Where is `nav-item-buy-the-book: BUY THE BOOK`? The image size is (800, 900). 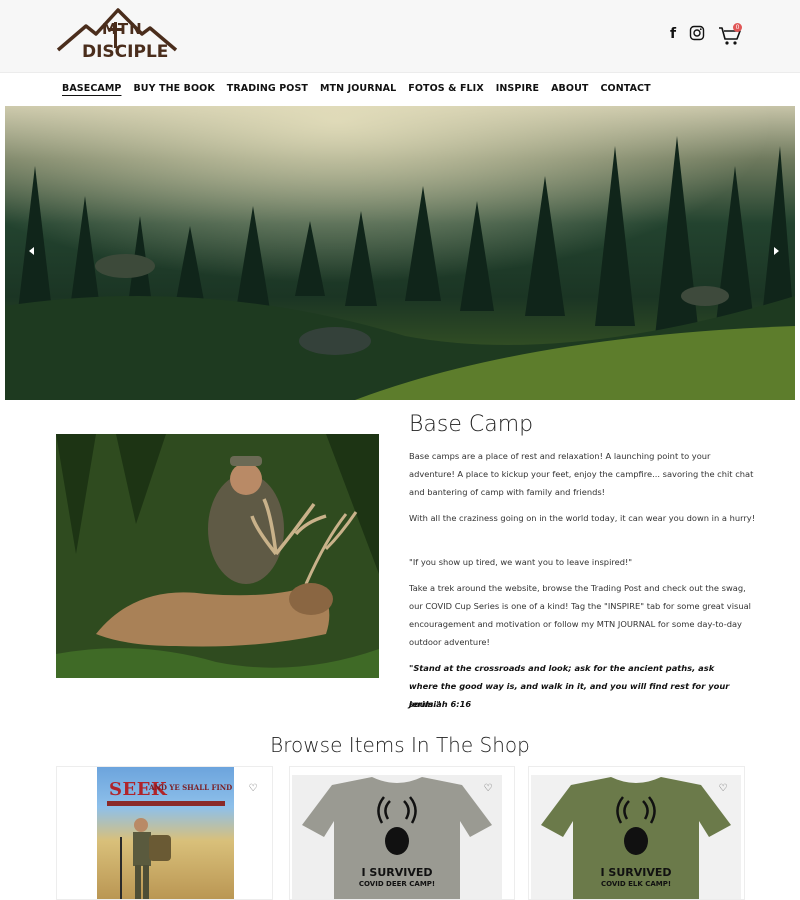 nav-item-buy-the-book: BUY THE BOOK is located at coordinates (173, 88).